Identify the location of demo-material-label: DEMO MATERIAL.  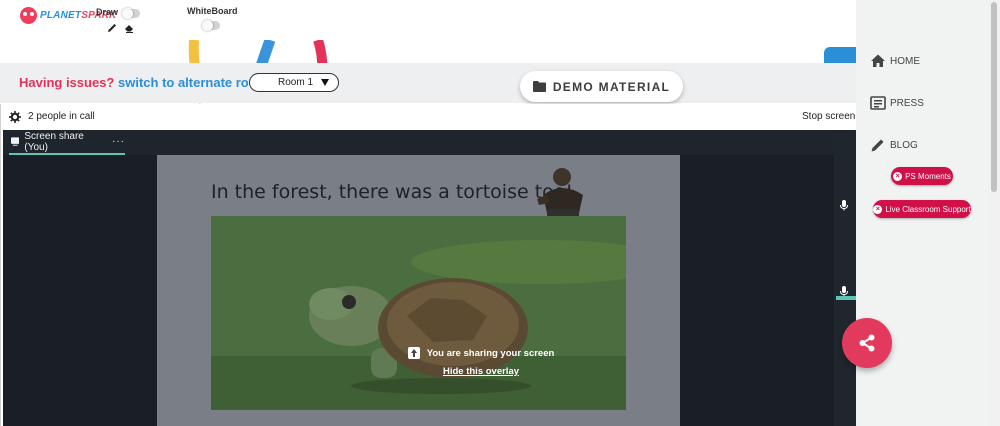
(611, 86).